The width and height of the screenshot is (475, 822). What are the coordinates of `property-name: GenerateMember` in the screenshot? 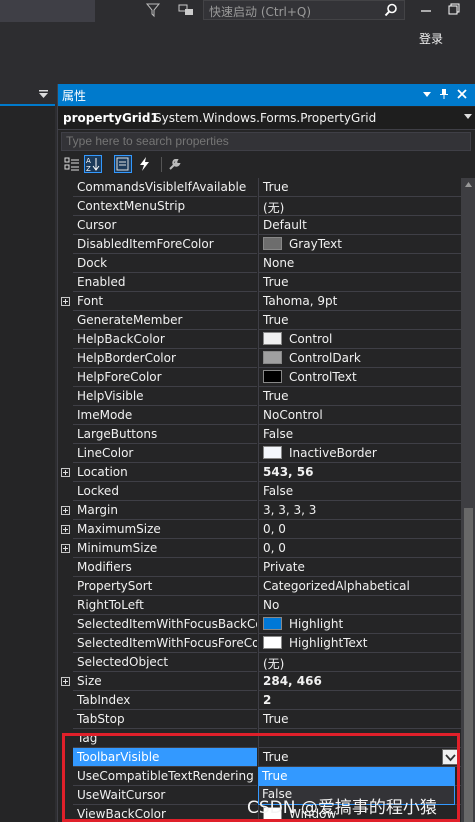 It's located at (165, 320).